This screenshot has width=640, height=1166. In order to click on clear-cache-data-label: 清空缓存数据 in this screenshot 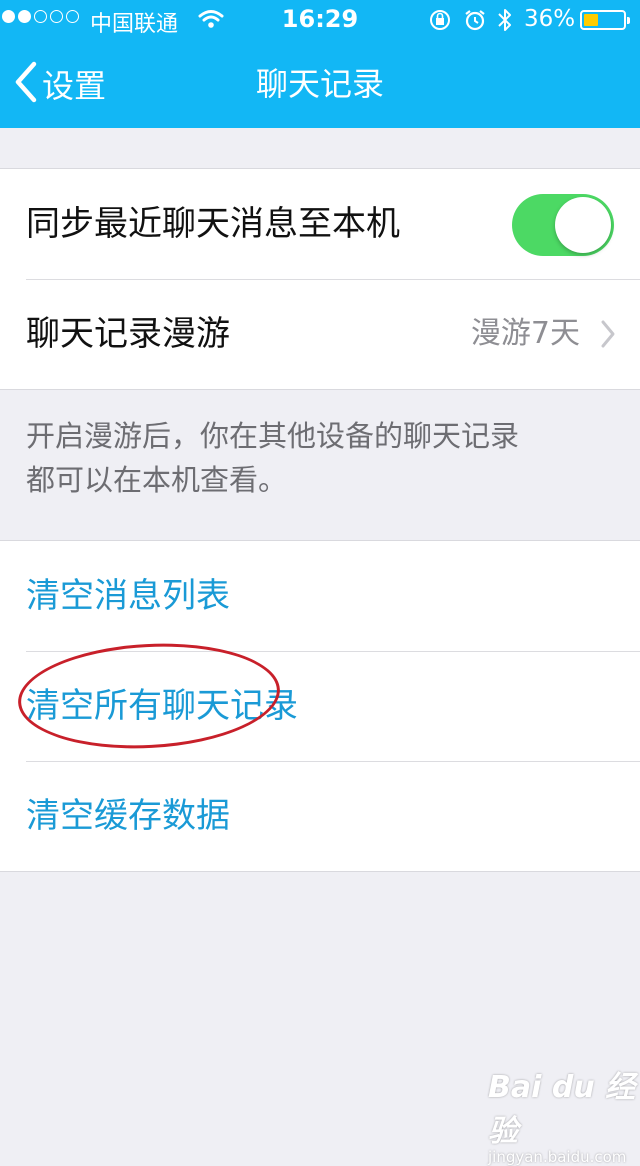, I will do `click(128, 816)`.